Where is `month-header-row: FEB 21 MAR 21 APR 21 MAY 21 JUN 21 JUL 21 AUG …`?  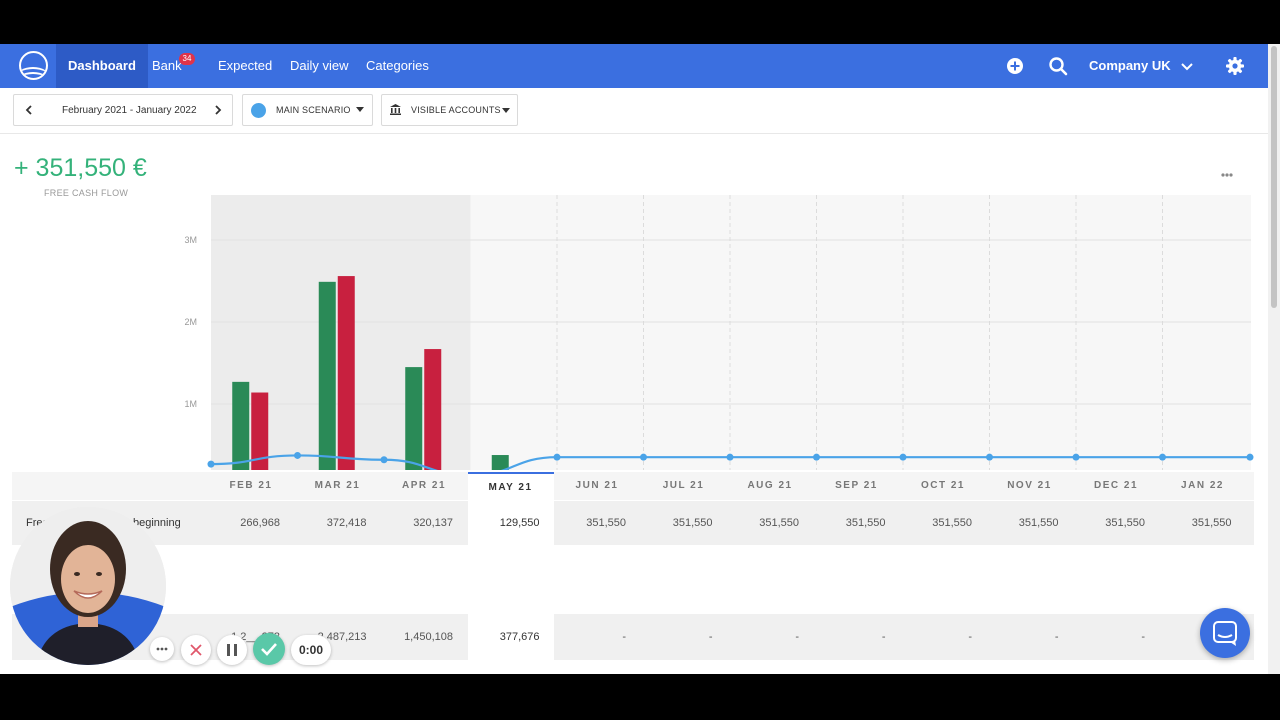
month-header-row: FEB 21 MAR 21 APR 21 MAY 21 JUN 21 JUL 21 AUG … is located at coordinates (633, 486).